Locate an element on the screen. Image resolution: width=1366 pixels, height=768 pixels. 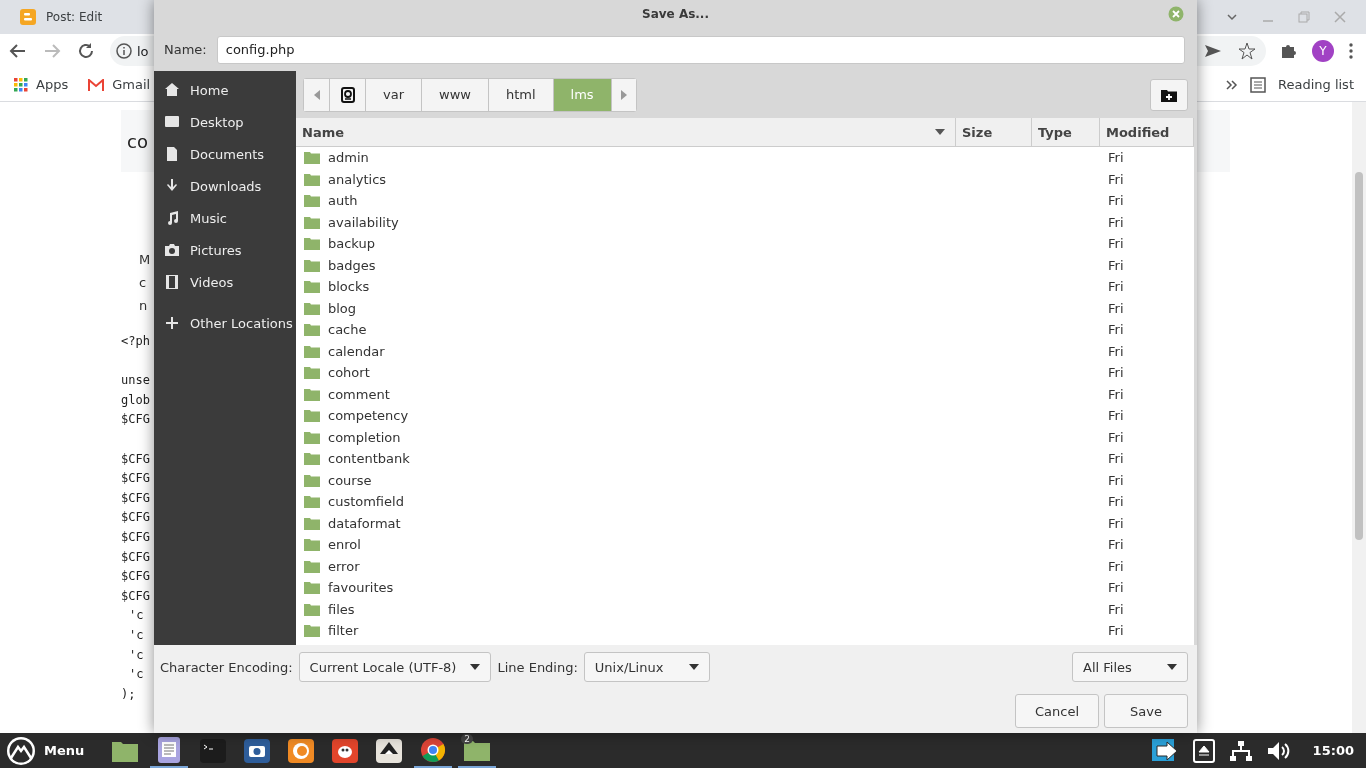
file-name: blog is located at coordinates (342, 308).